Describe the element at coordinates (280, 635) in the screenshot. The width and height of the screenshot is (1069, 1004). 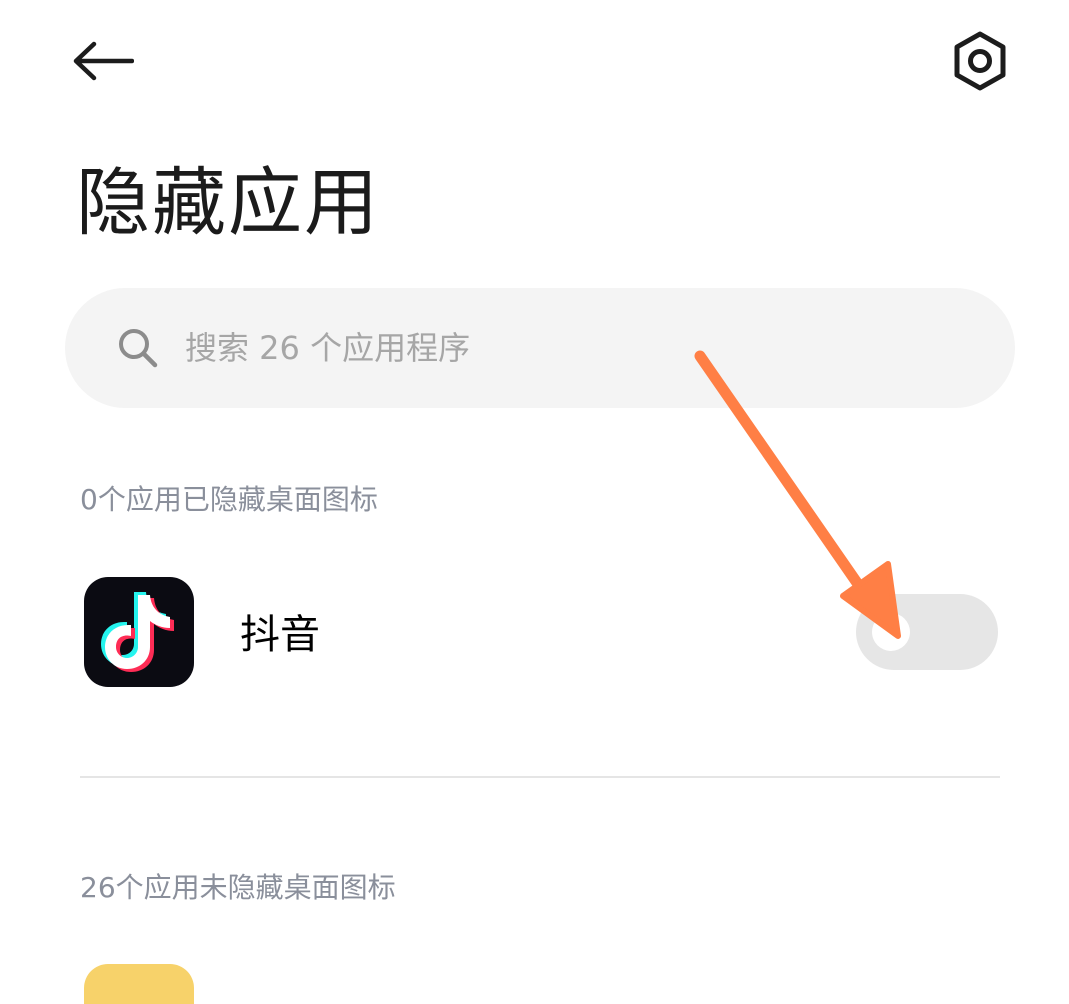
I see `app-name: 抖音` at that location.